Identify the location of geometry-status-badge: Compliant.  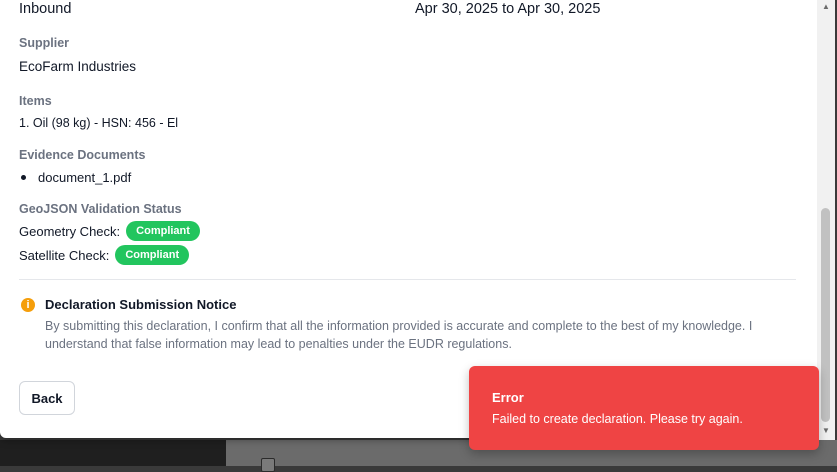
(163, 231).